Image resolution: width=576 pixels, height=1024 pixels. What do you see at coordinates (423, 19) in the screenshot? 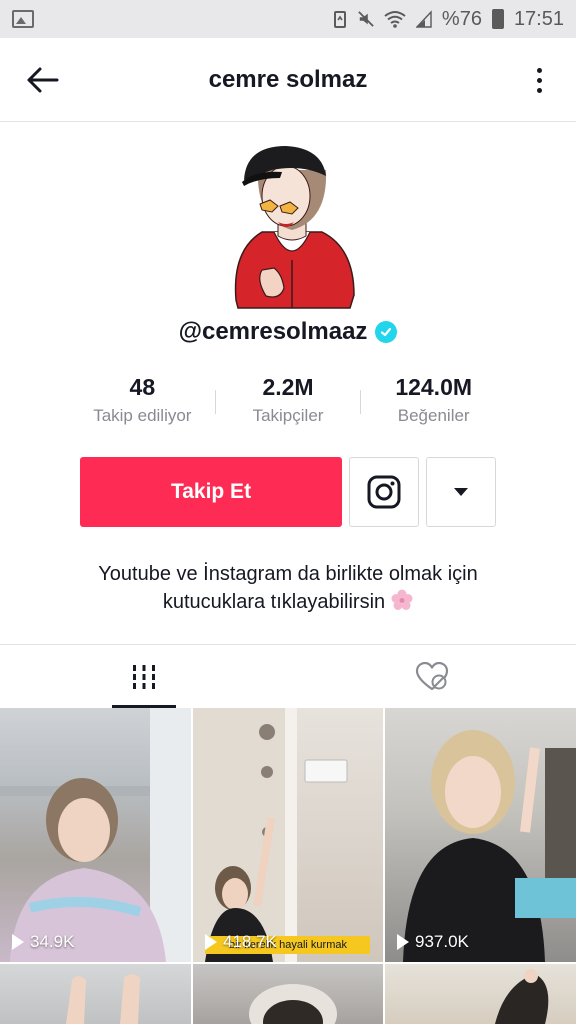
I see `signal-icon` at bounding box center [423, 19].